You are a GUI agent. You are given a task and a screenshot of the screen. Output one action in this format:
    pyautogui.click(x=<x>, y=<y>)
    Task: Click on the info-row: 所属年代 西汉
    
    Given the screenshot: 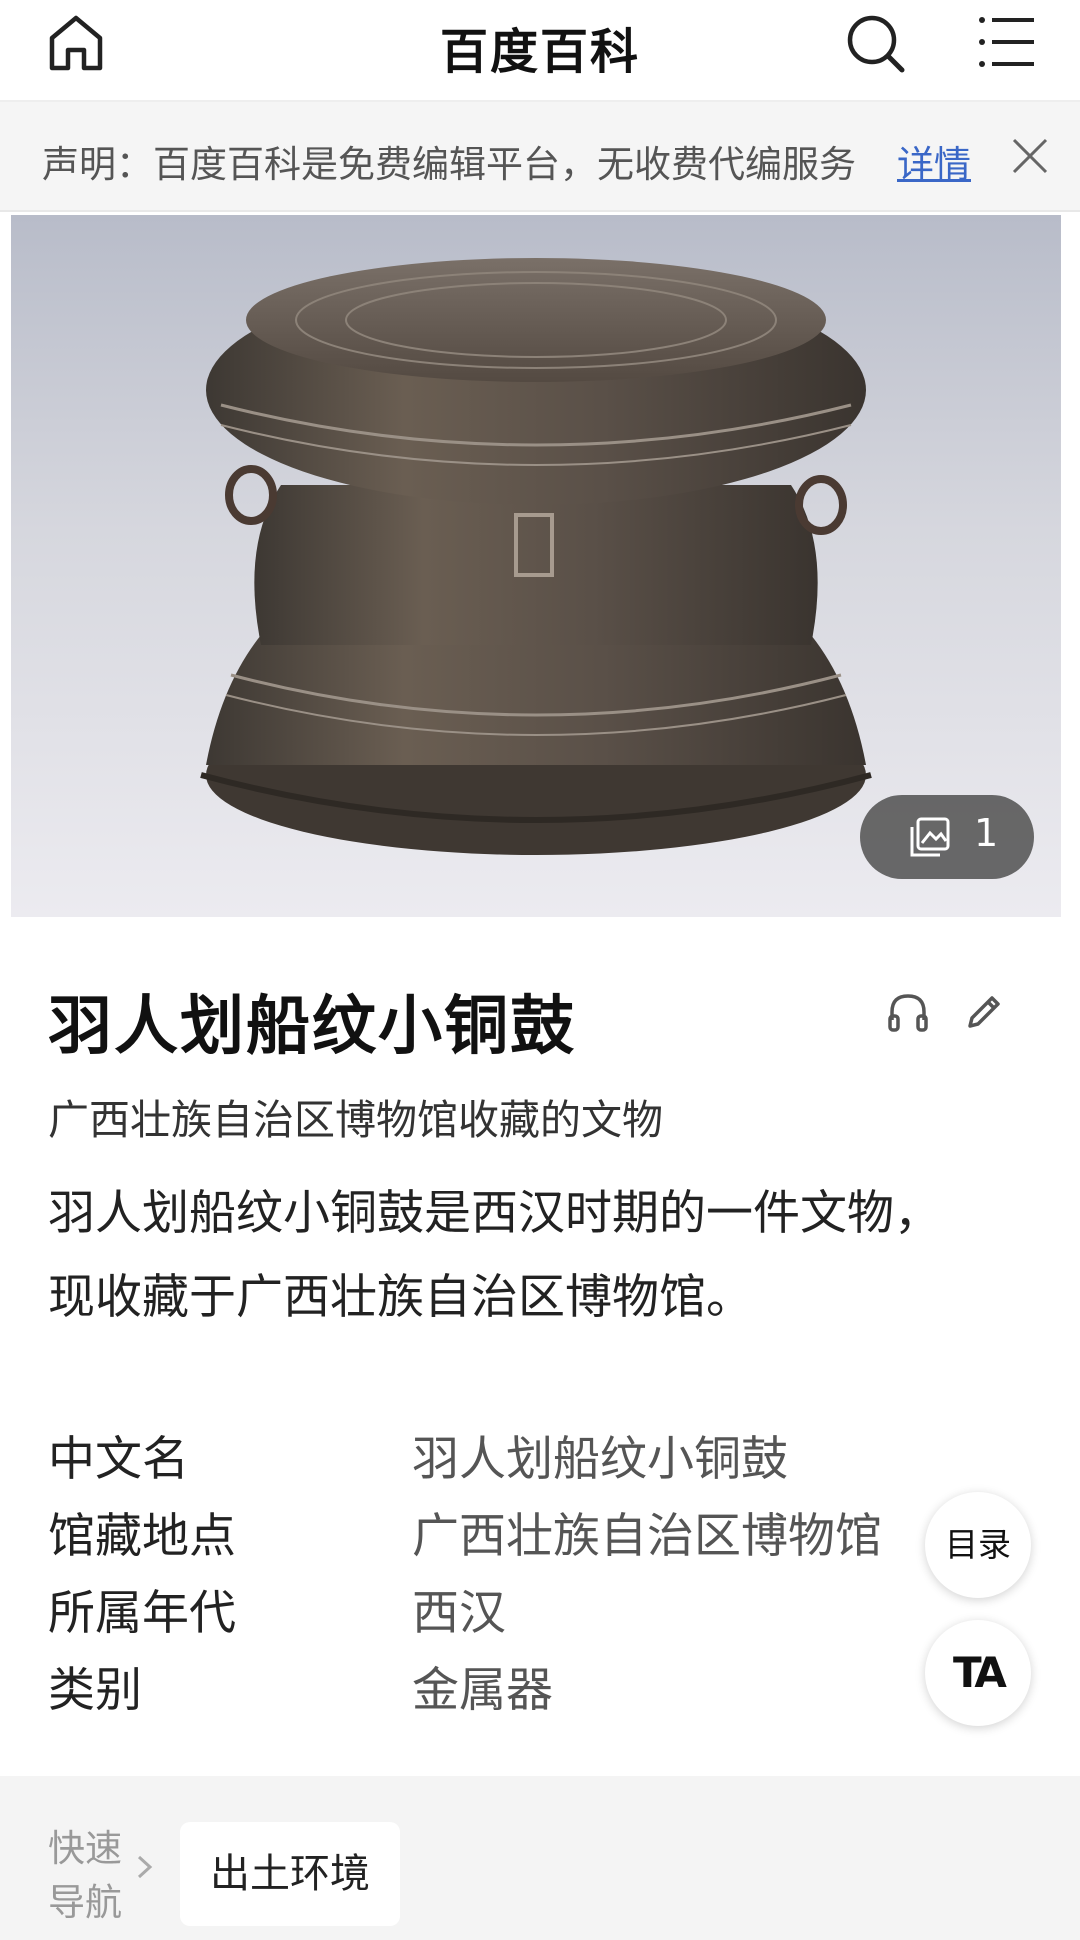 What is the action you would take?
    pyautogui.click(x=488, y=1612)
    